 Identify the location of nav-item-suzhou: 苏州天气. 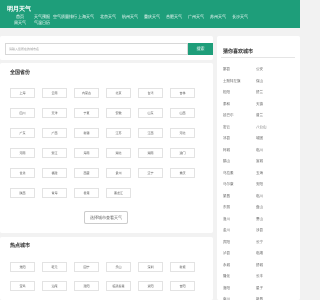
(218, 17).